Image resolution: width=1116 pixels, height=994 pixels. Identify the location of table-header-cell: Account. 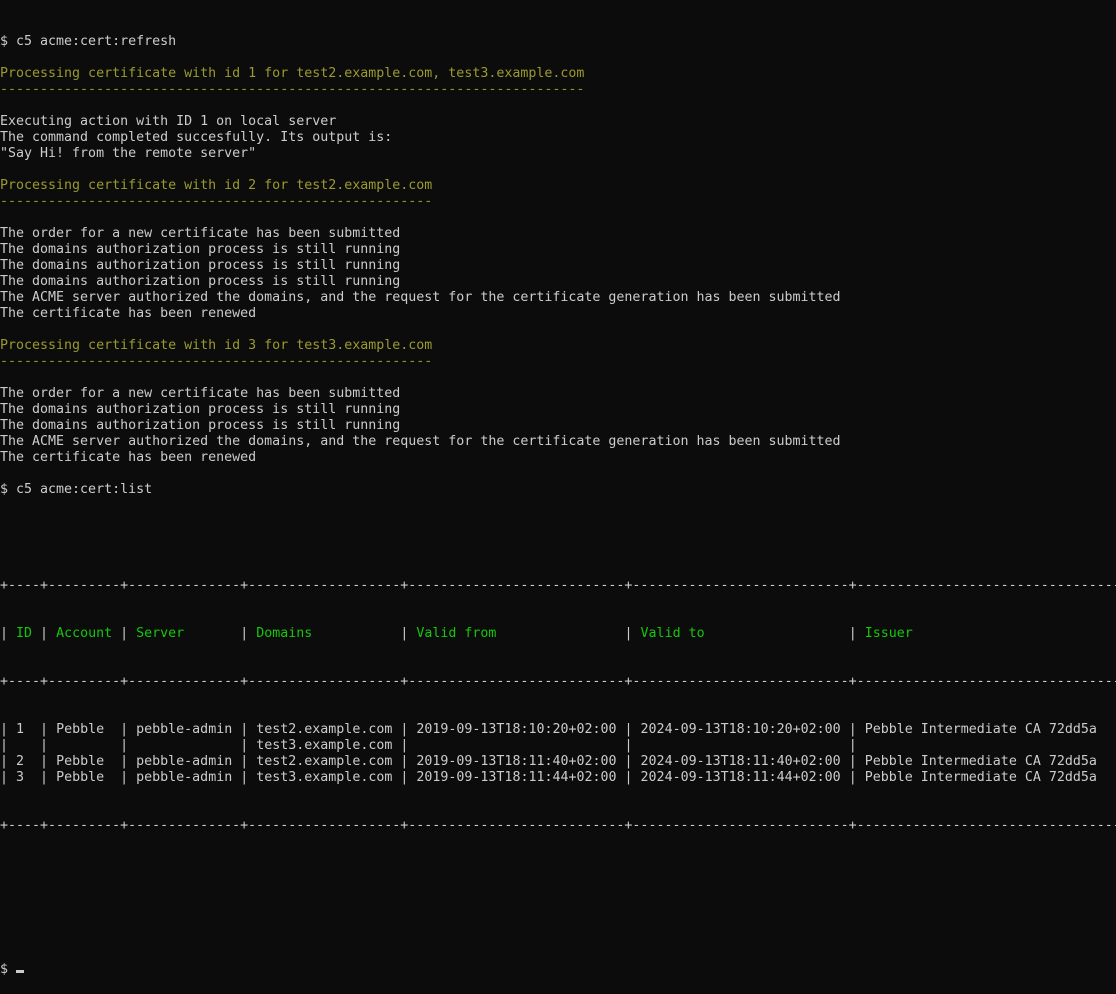
(84, 633).